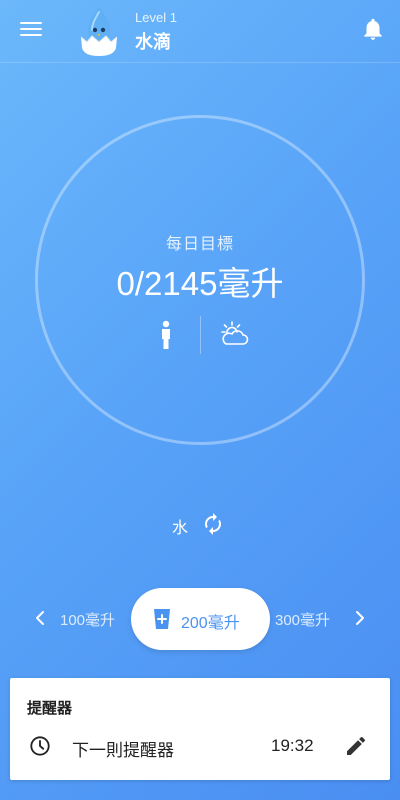  Describe the element at coordinates (200, 729) in the screenshot. I see `reminder-card: 提醒器 下一則提醒器 19:32` at that location.